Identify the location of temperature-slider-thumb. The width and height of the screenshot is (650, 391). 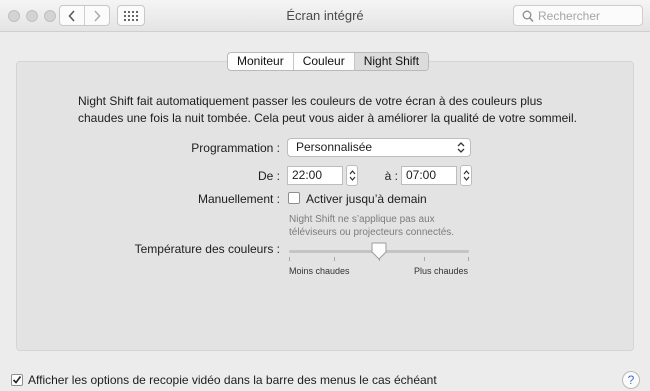
(379, 251).